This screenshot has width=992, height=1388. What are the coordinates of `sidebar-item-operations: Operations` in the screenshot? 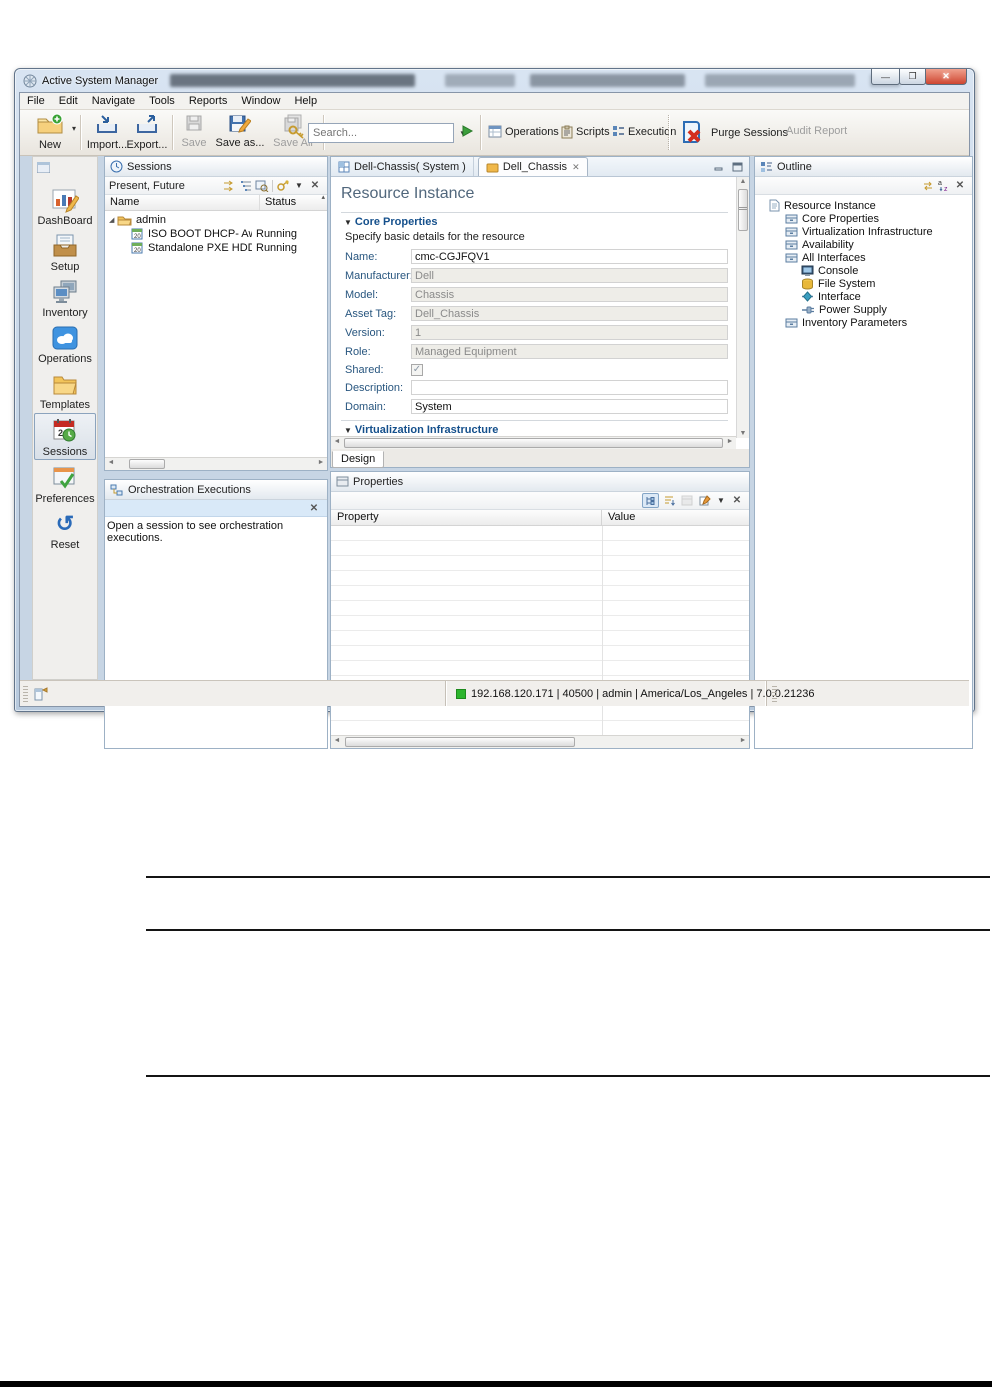 It's located at (65, 343).